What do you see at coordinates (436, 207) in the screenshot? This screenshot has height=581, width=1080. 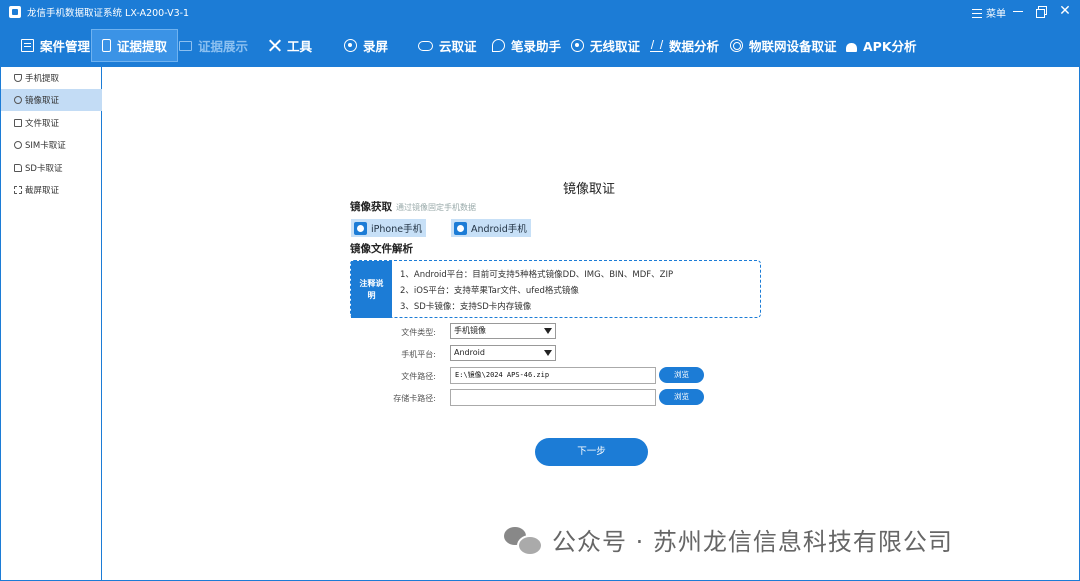 I see `section-hint: 通过镜像固定手机数据` at bounding box center [436, 207].